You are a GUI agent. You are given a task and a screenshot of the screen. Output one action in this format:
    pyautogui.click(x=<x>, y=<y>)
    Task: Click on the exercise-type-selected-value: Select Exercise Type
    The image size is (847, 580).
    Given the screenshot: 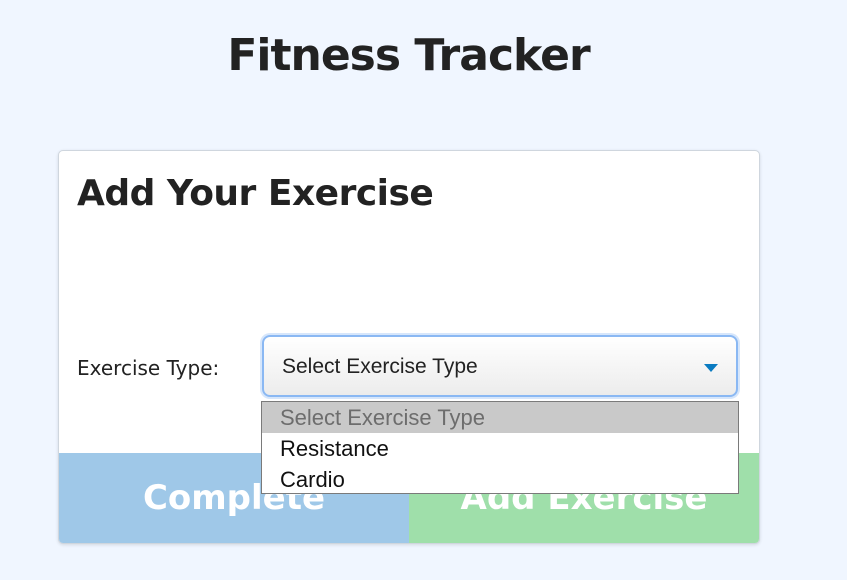 What is the action you would take?
    pyautogui.click(x=380, y=366)
    